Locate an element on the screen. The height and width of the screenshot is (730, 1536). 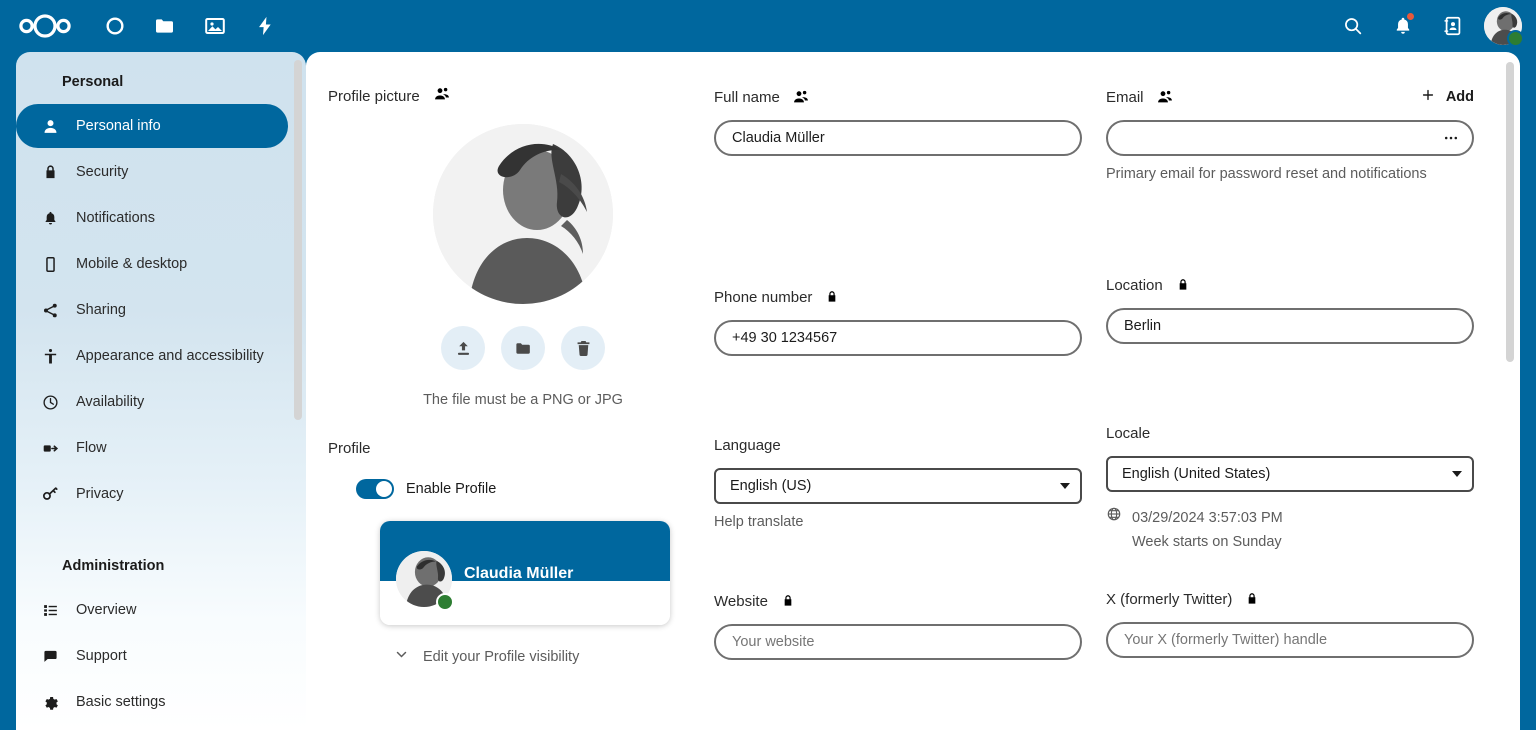
locale-datetime: 03/29/2024 3:57:03 PM is located at coordinates (1207, 518).